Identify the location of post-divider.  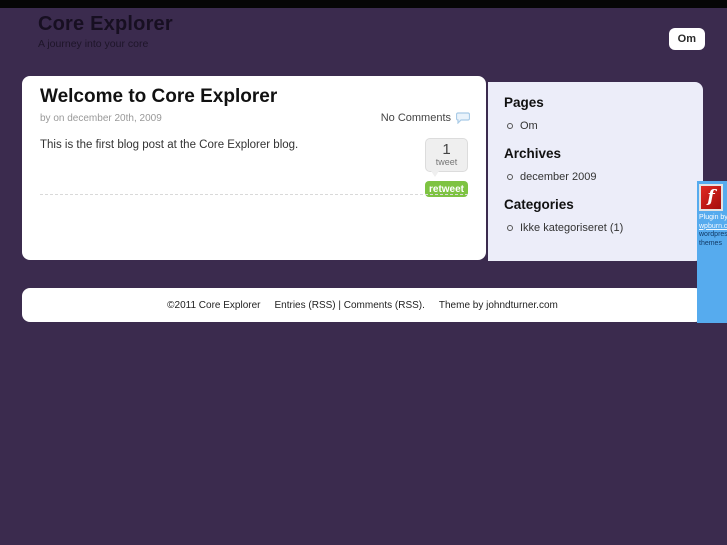
(254, 194).